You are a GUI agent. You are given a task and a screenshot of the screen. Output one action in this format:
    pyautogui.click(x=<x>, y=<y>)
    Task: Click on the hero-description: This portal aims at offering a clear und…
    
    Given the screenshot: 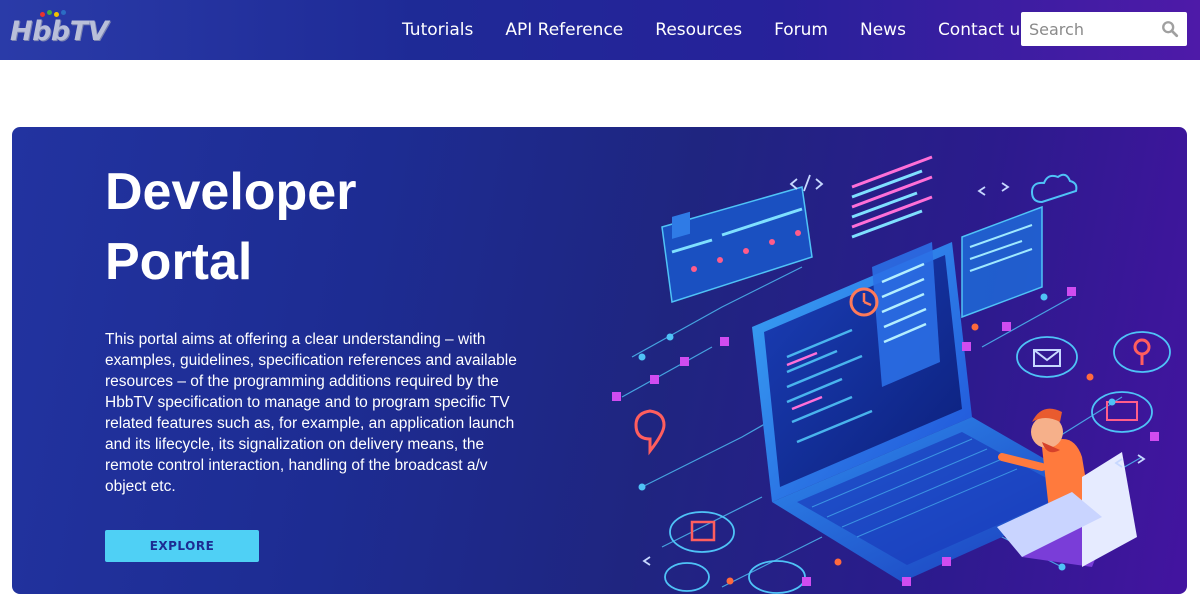 What is the action you would take?
    pyautogui.click(x=311, y=413)
    